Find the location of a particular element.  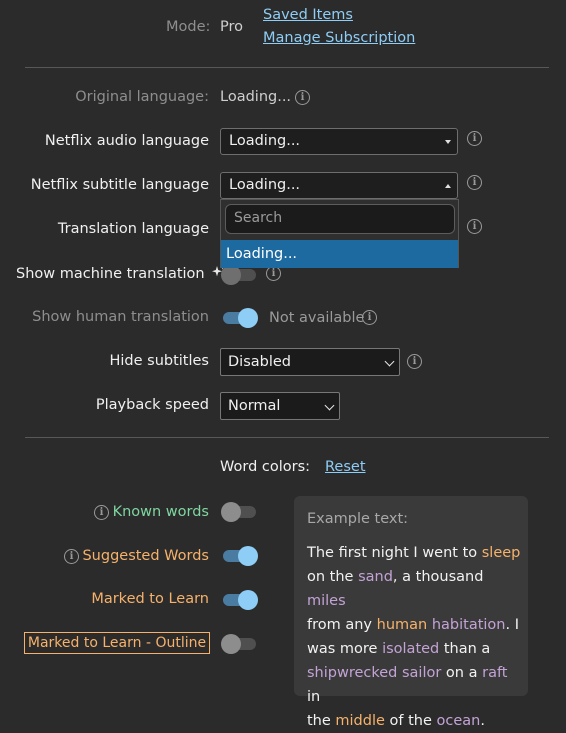

marked-to-learn-toggle is located at coordinates (240, 600).